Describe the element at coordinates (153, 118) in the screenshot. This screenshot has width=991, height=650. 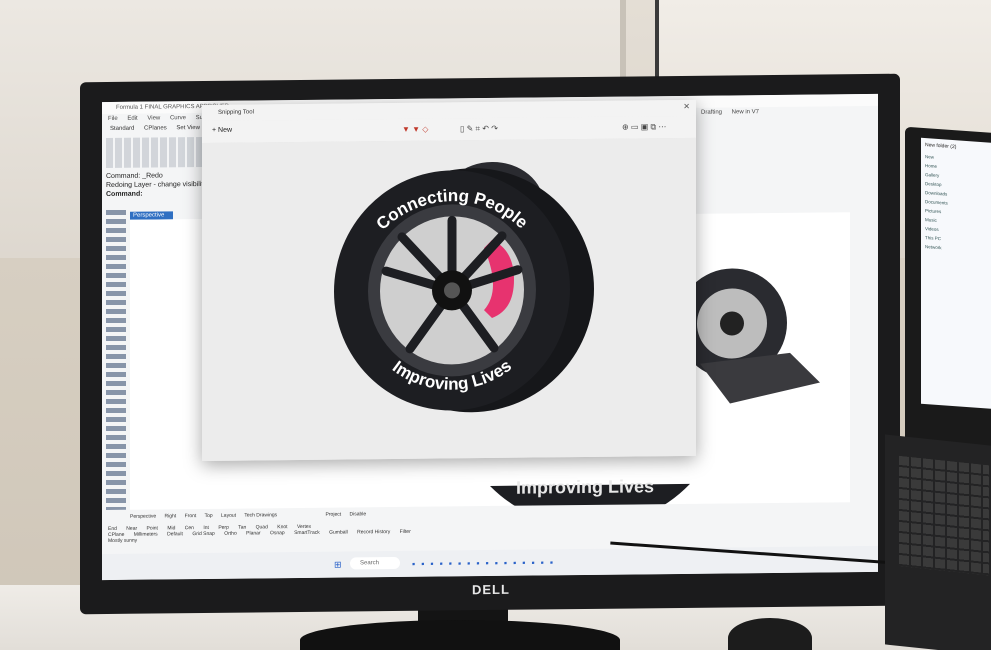
I see `menu-view: View` at that location.